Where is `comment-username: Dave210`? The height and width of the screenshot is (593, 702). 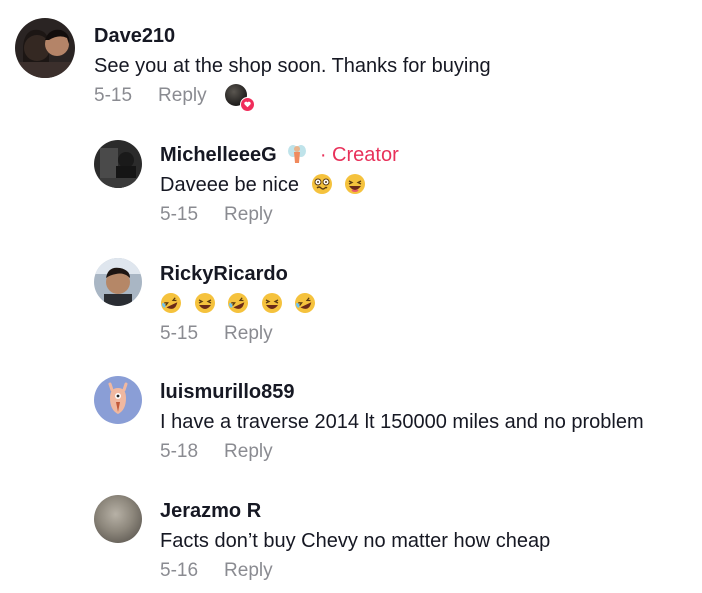
comment-username: Dave210 is located at coordinates (292, 36).